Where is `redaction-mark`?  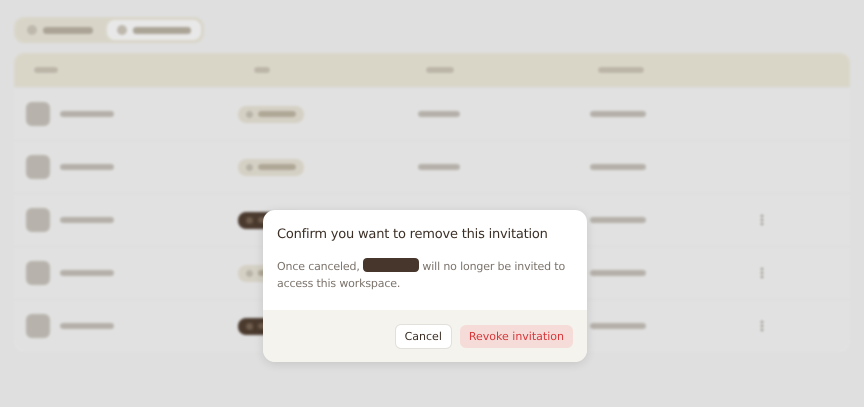 redaction-mark is located at coordinates (391, 265).